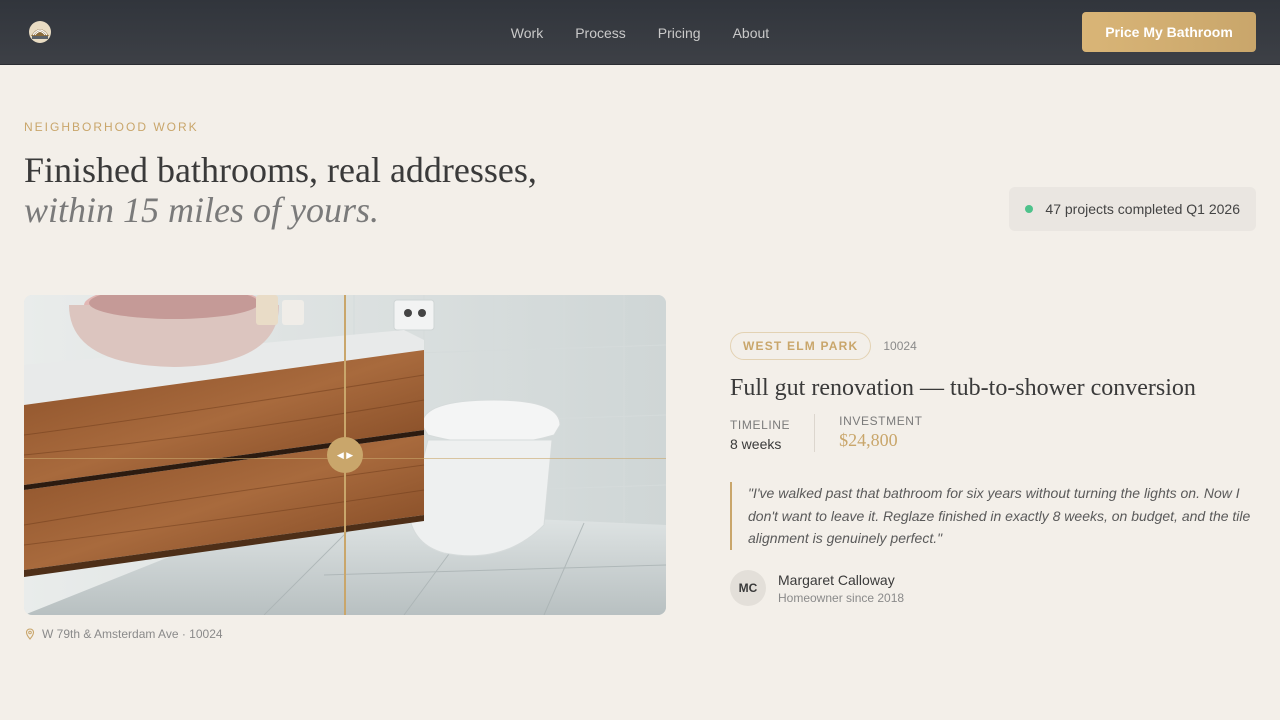 The width and height of the screenshot is (1280, 720). I want to click on timeline-block: TIMELINE 8 weeks, so click(772, 433).